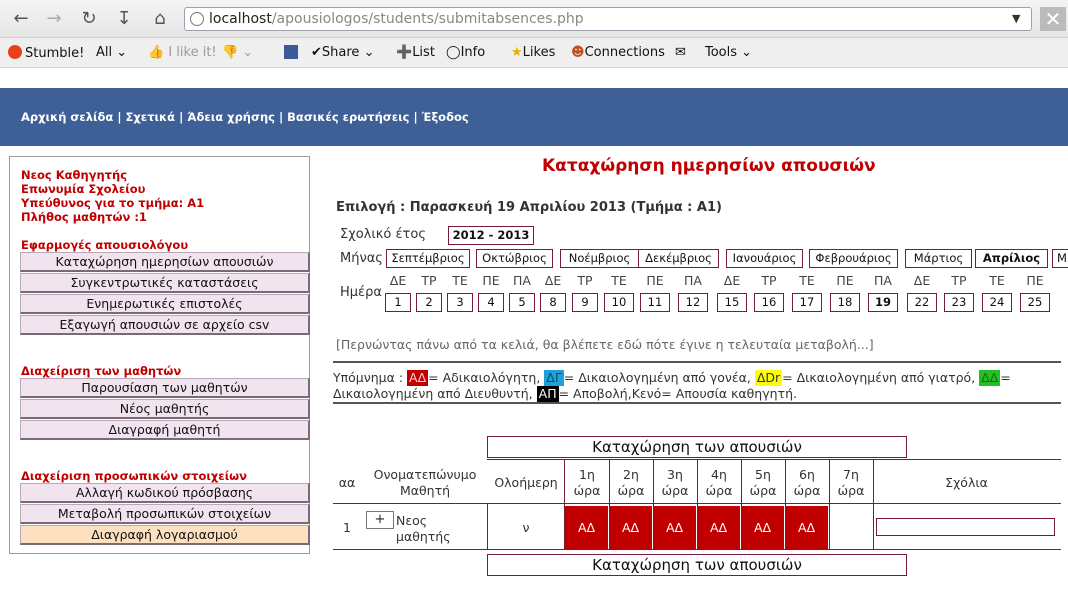 This screenshot has height=589, width=1068. Describe the element at coordinates (89, 19) in the screenshot. I see `reload-icon: ↻` at that location.